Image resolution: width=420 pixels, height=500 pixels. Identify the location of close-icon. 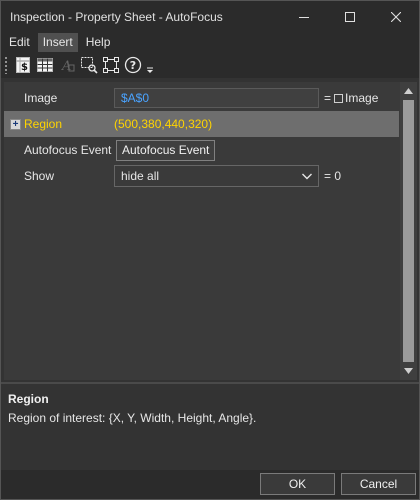
(396, 17).